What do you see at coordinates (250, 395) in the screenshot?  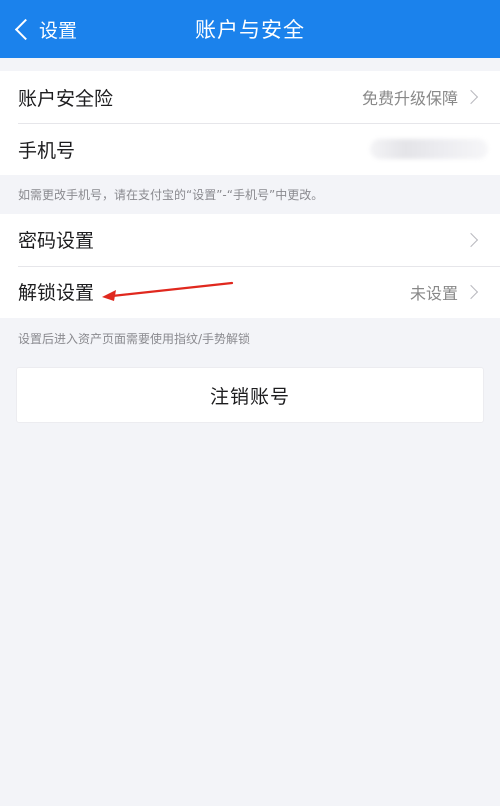 I see `cancel-account-button: 注销账号` at bounding box center [250, 395].